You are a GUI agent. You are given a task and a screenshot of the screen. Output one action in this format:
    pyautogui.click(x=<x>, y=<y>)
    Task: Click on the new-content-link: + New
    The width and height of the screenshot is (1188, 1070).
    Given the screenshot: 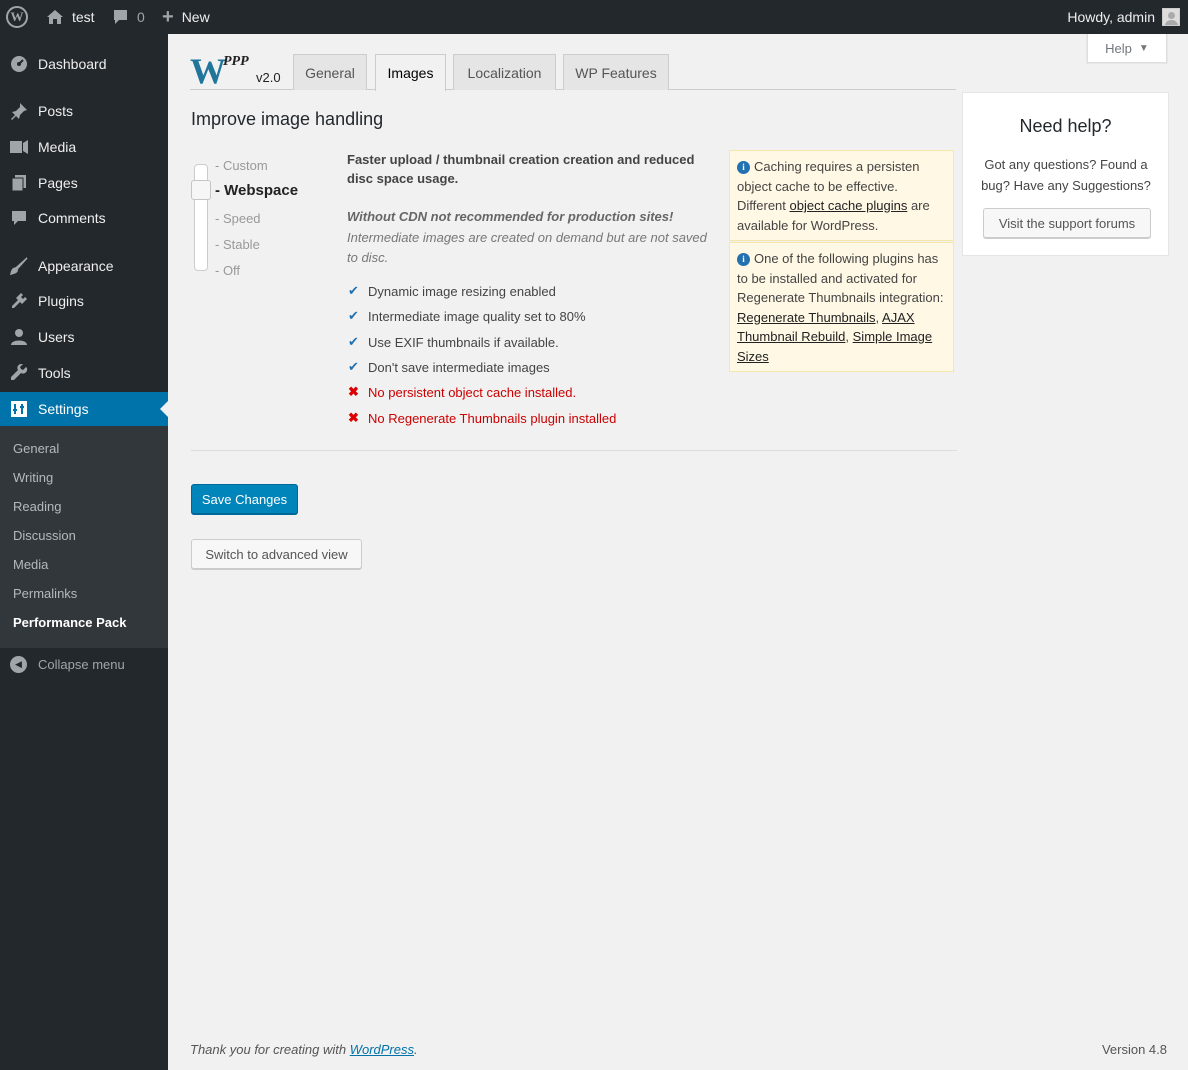 What is the action you would take?
    pyautogui.click(x=186, y=17)
    